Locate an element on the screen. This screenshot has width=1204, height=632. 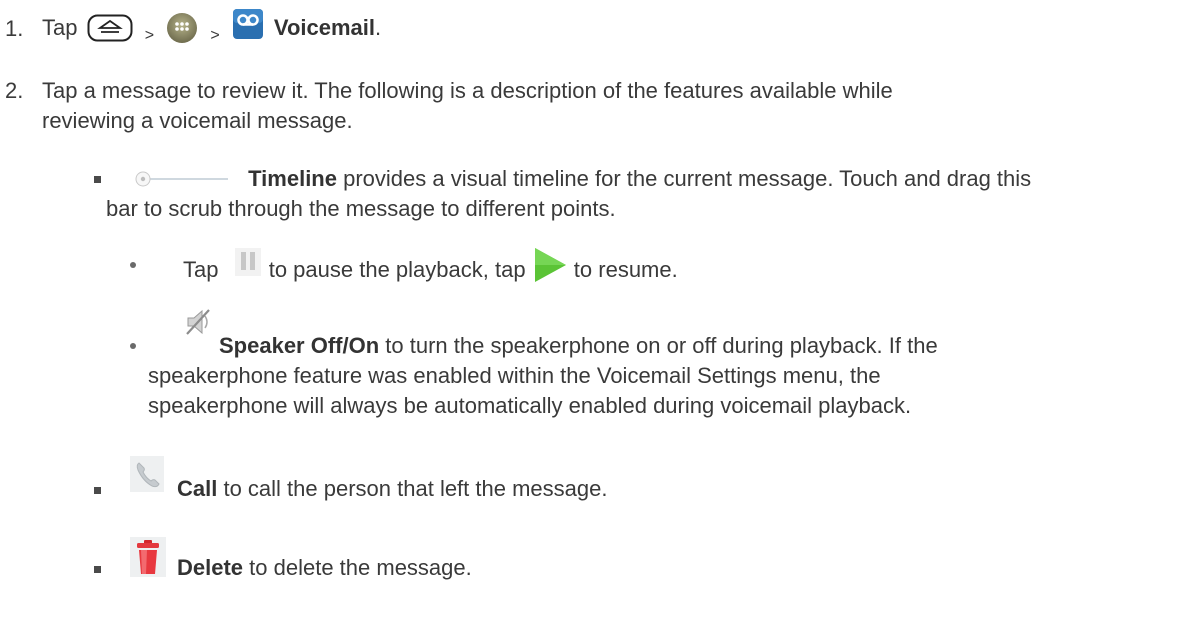
delete-line: Delete to delete the message. is located at coordinates (324, 568).